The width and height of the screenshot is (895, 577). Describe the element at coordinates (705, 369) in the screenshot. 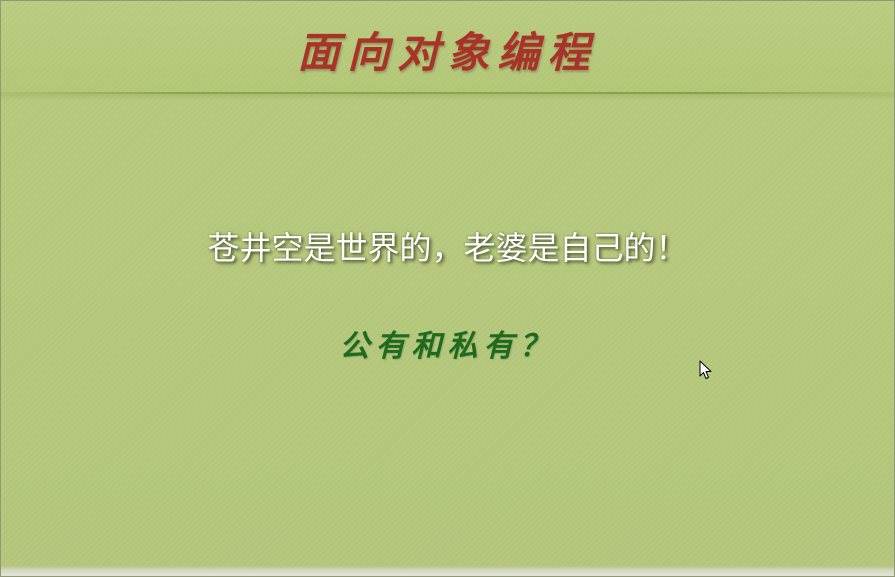

I see `arrow-cursor-icon` at that location.